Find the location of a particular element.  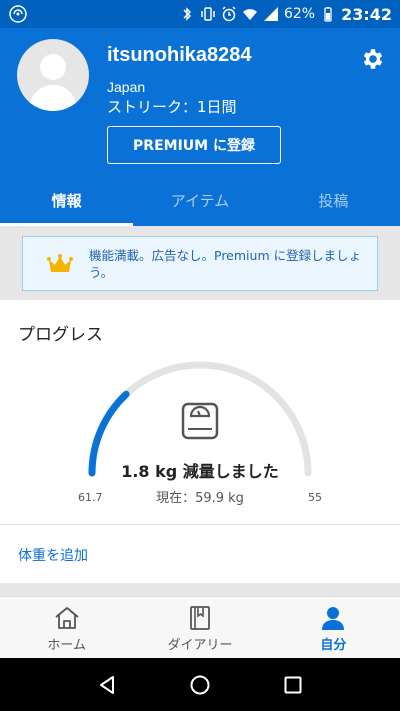

nav-me: 自分 is located at coordinates (333, 627).